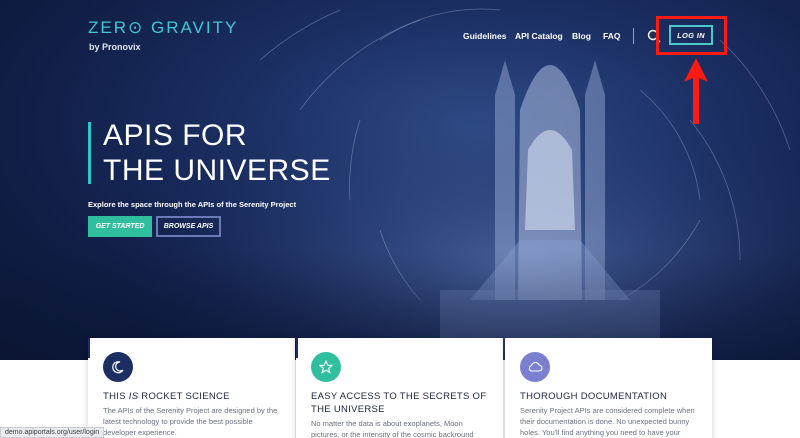 Image resolution: width=800 pixels, height=438 pixels. What do you see at coordinates (581, 36) in the screenshot?
I see `nav-blog: Blog` at bounding box center [581, 36].